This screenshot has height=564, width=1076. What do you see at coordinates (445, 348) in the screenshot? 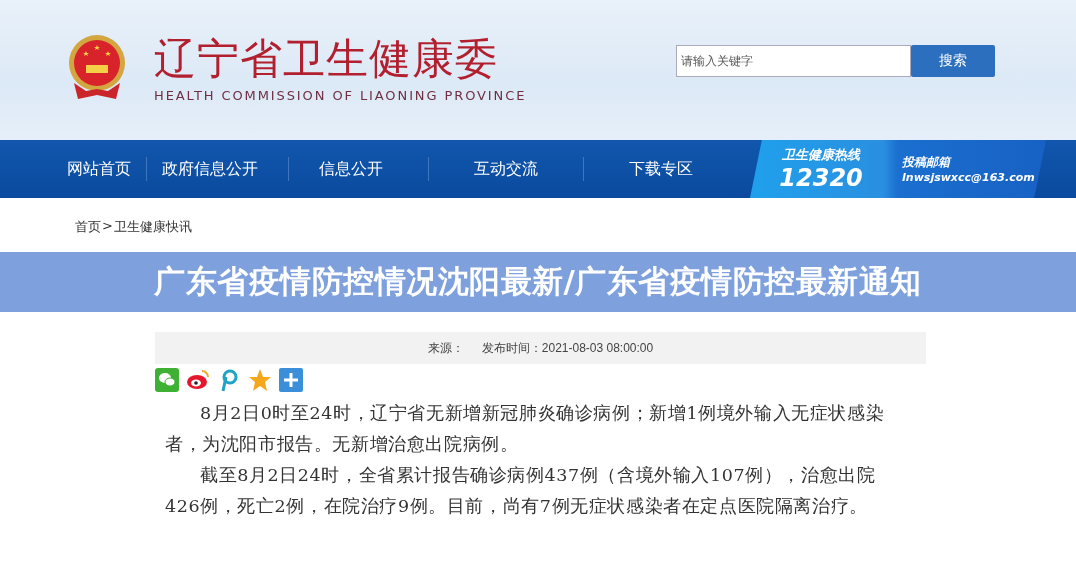
I see `source-label: 来源：` at bounding box center [445, 348].